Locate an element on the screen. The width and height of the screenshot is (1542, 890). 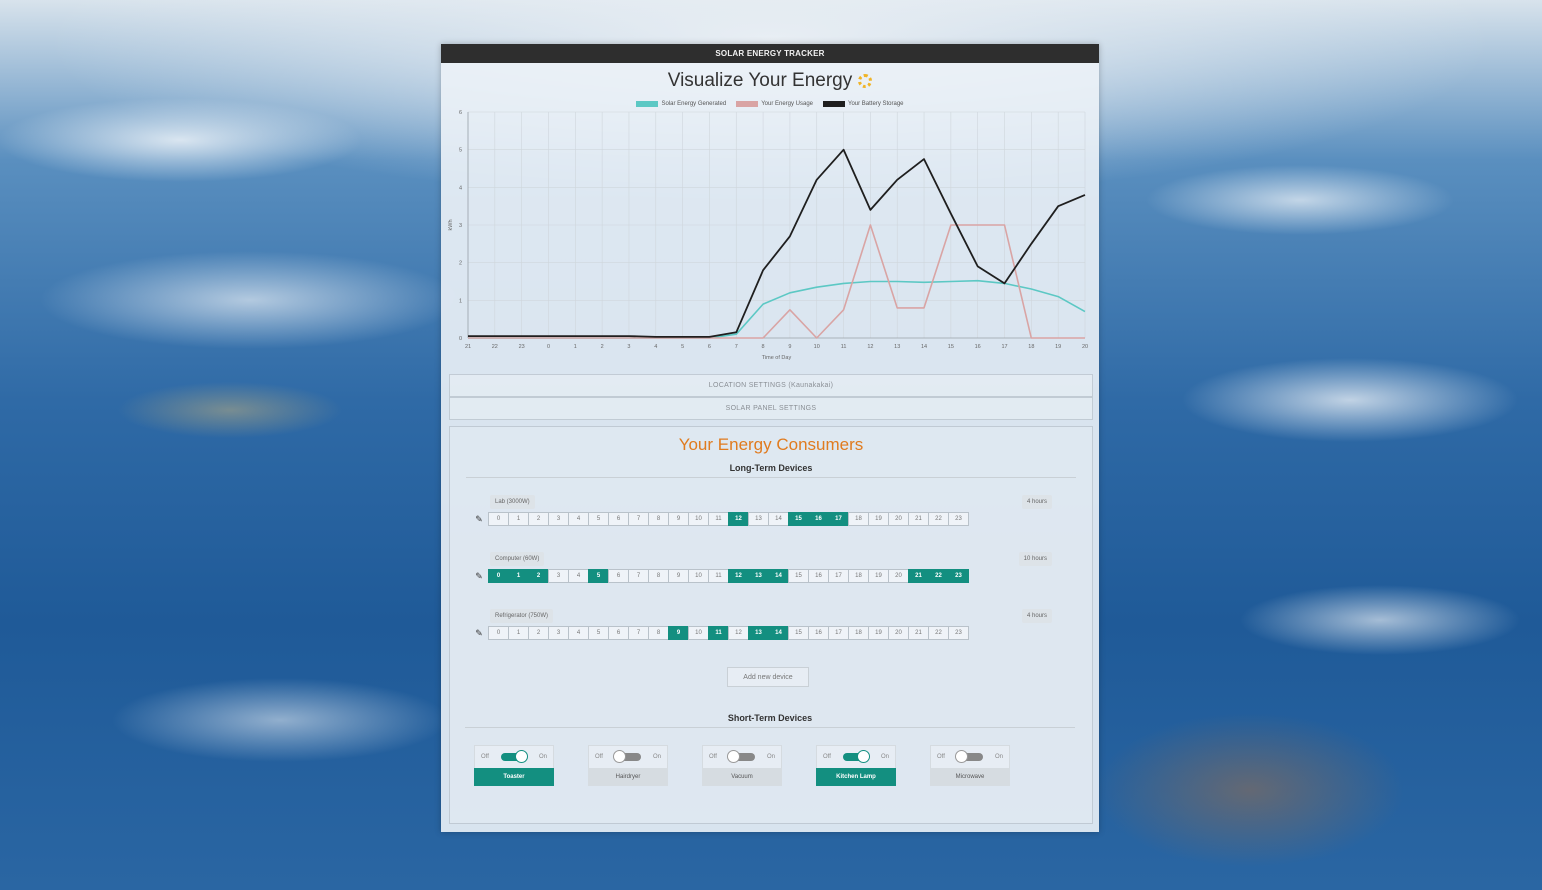
solar-panel-settings-accordion: SOLAR PANEL SETTINGS is located at coordinates (771, 408).